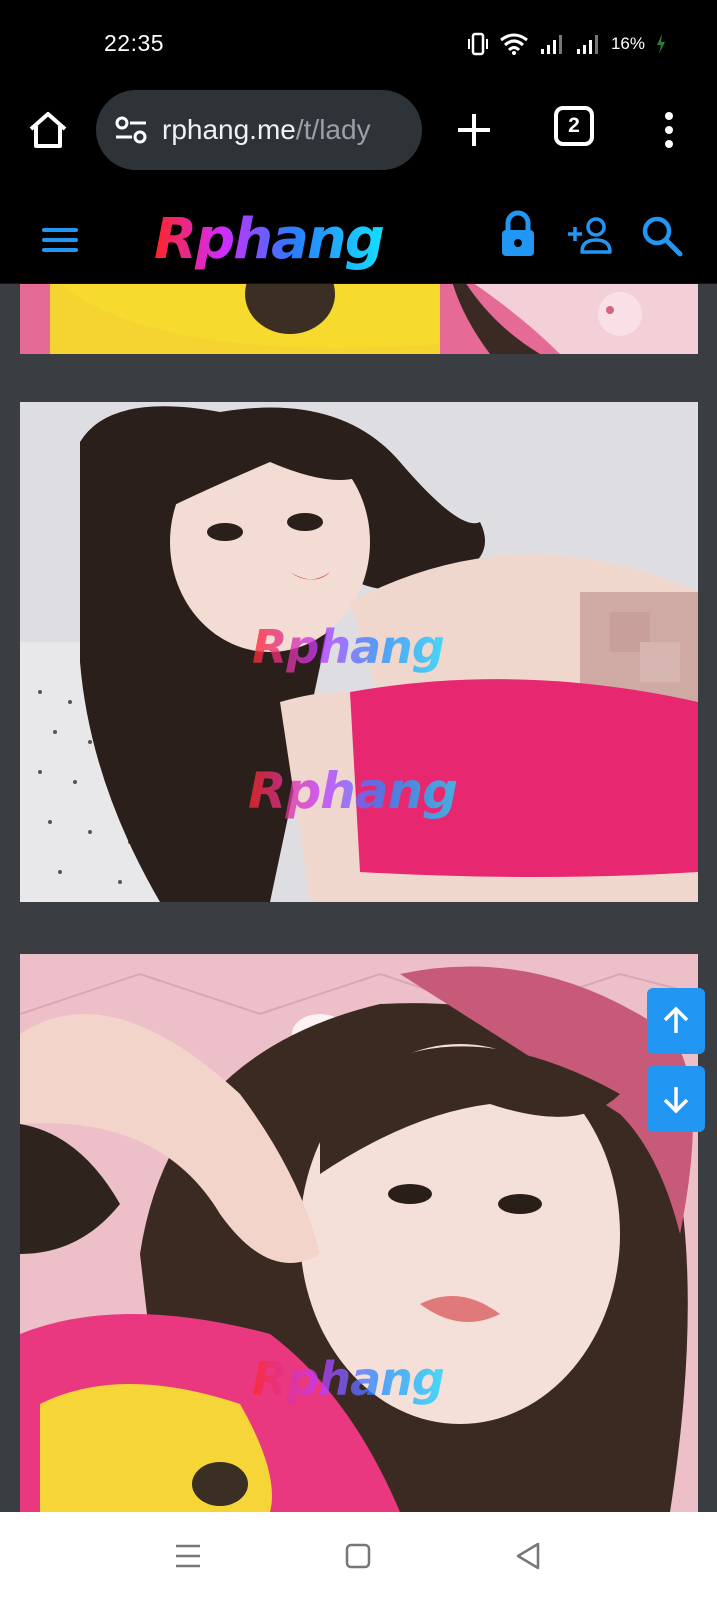 The height and width of the screenshot is (1600, 717). What do you see at coordinates (591, 236) in the screenshot?
I see `add-user-icon` at bounding box center [591, 236].